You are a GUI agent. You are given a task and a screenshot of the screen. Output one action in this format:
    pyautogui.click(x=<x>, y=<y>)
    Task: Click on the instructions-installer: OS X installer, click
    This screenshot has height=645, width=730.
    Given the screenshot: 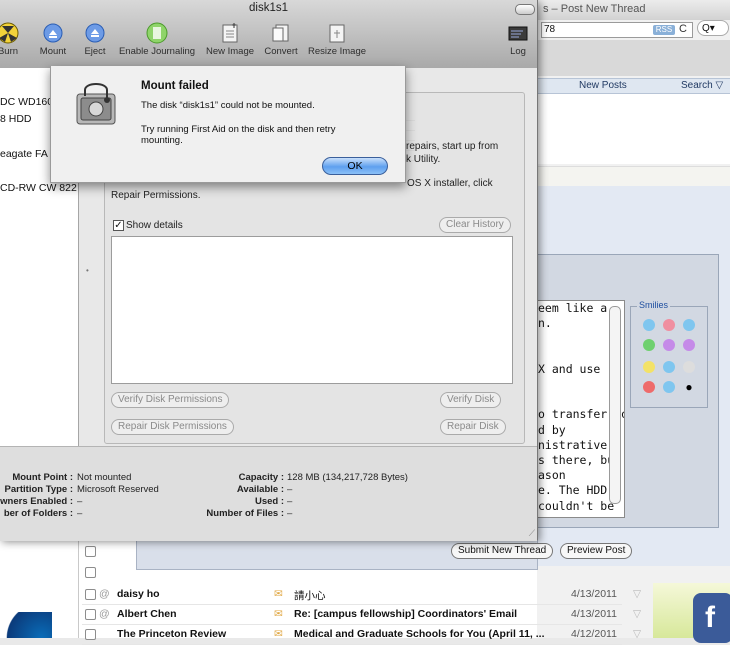 What is the action you would take?
    pyautogui.click(x=450, y=183)
    